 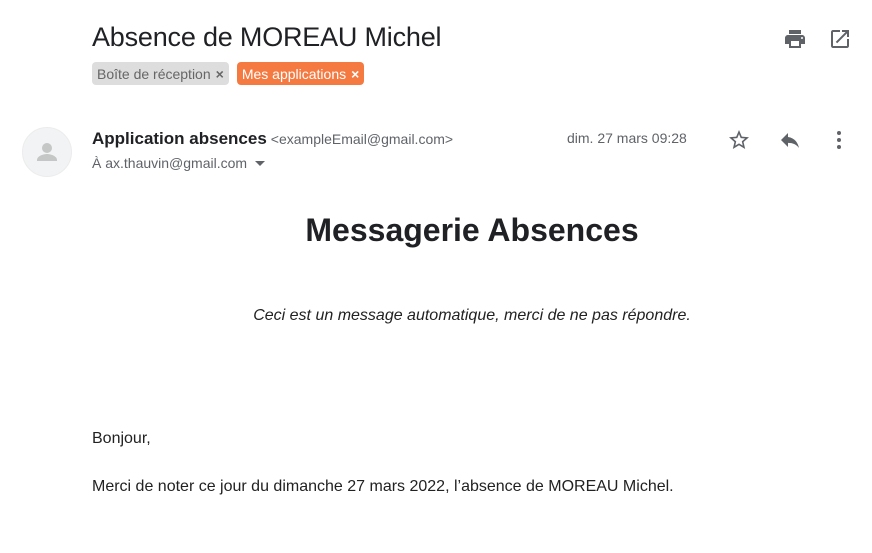 I want to click on avatar-person-icon, so click(x=47, y=152).